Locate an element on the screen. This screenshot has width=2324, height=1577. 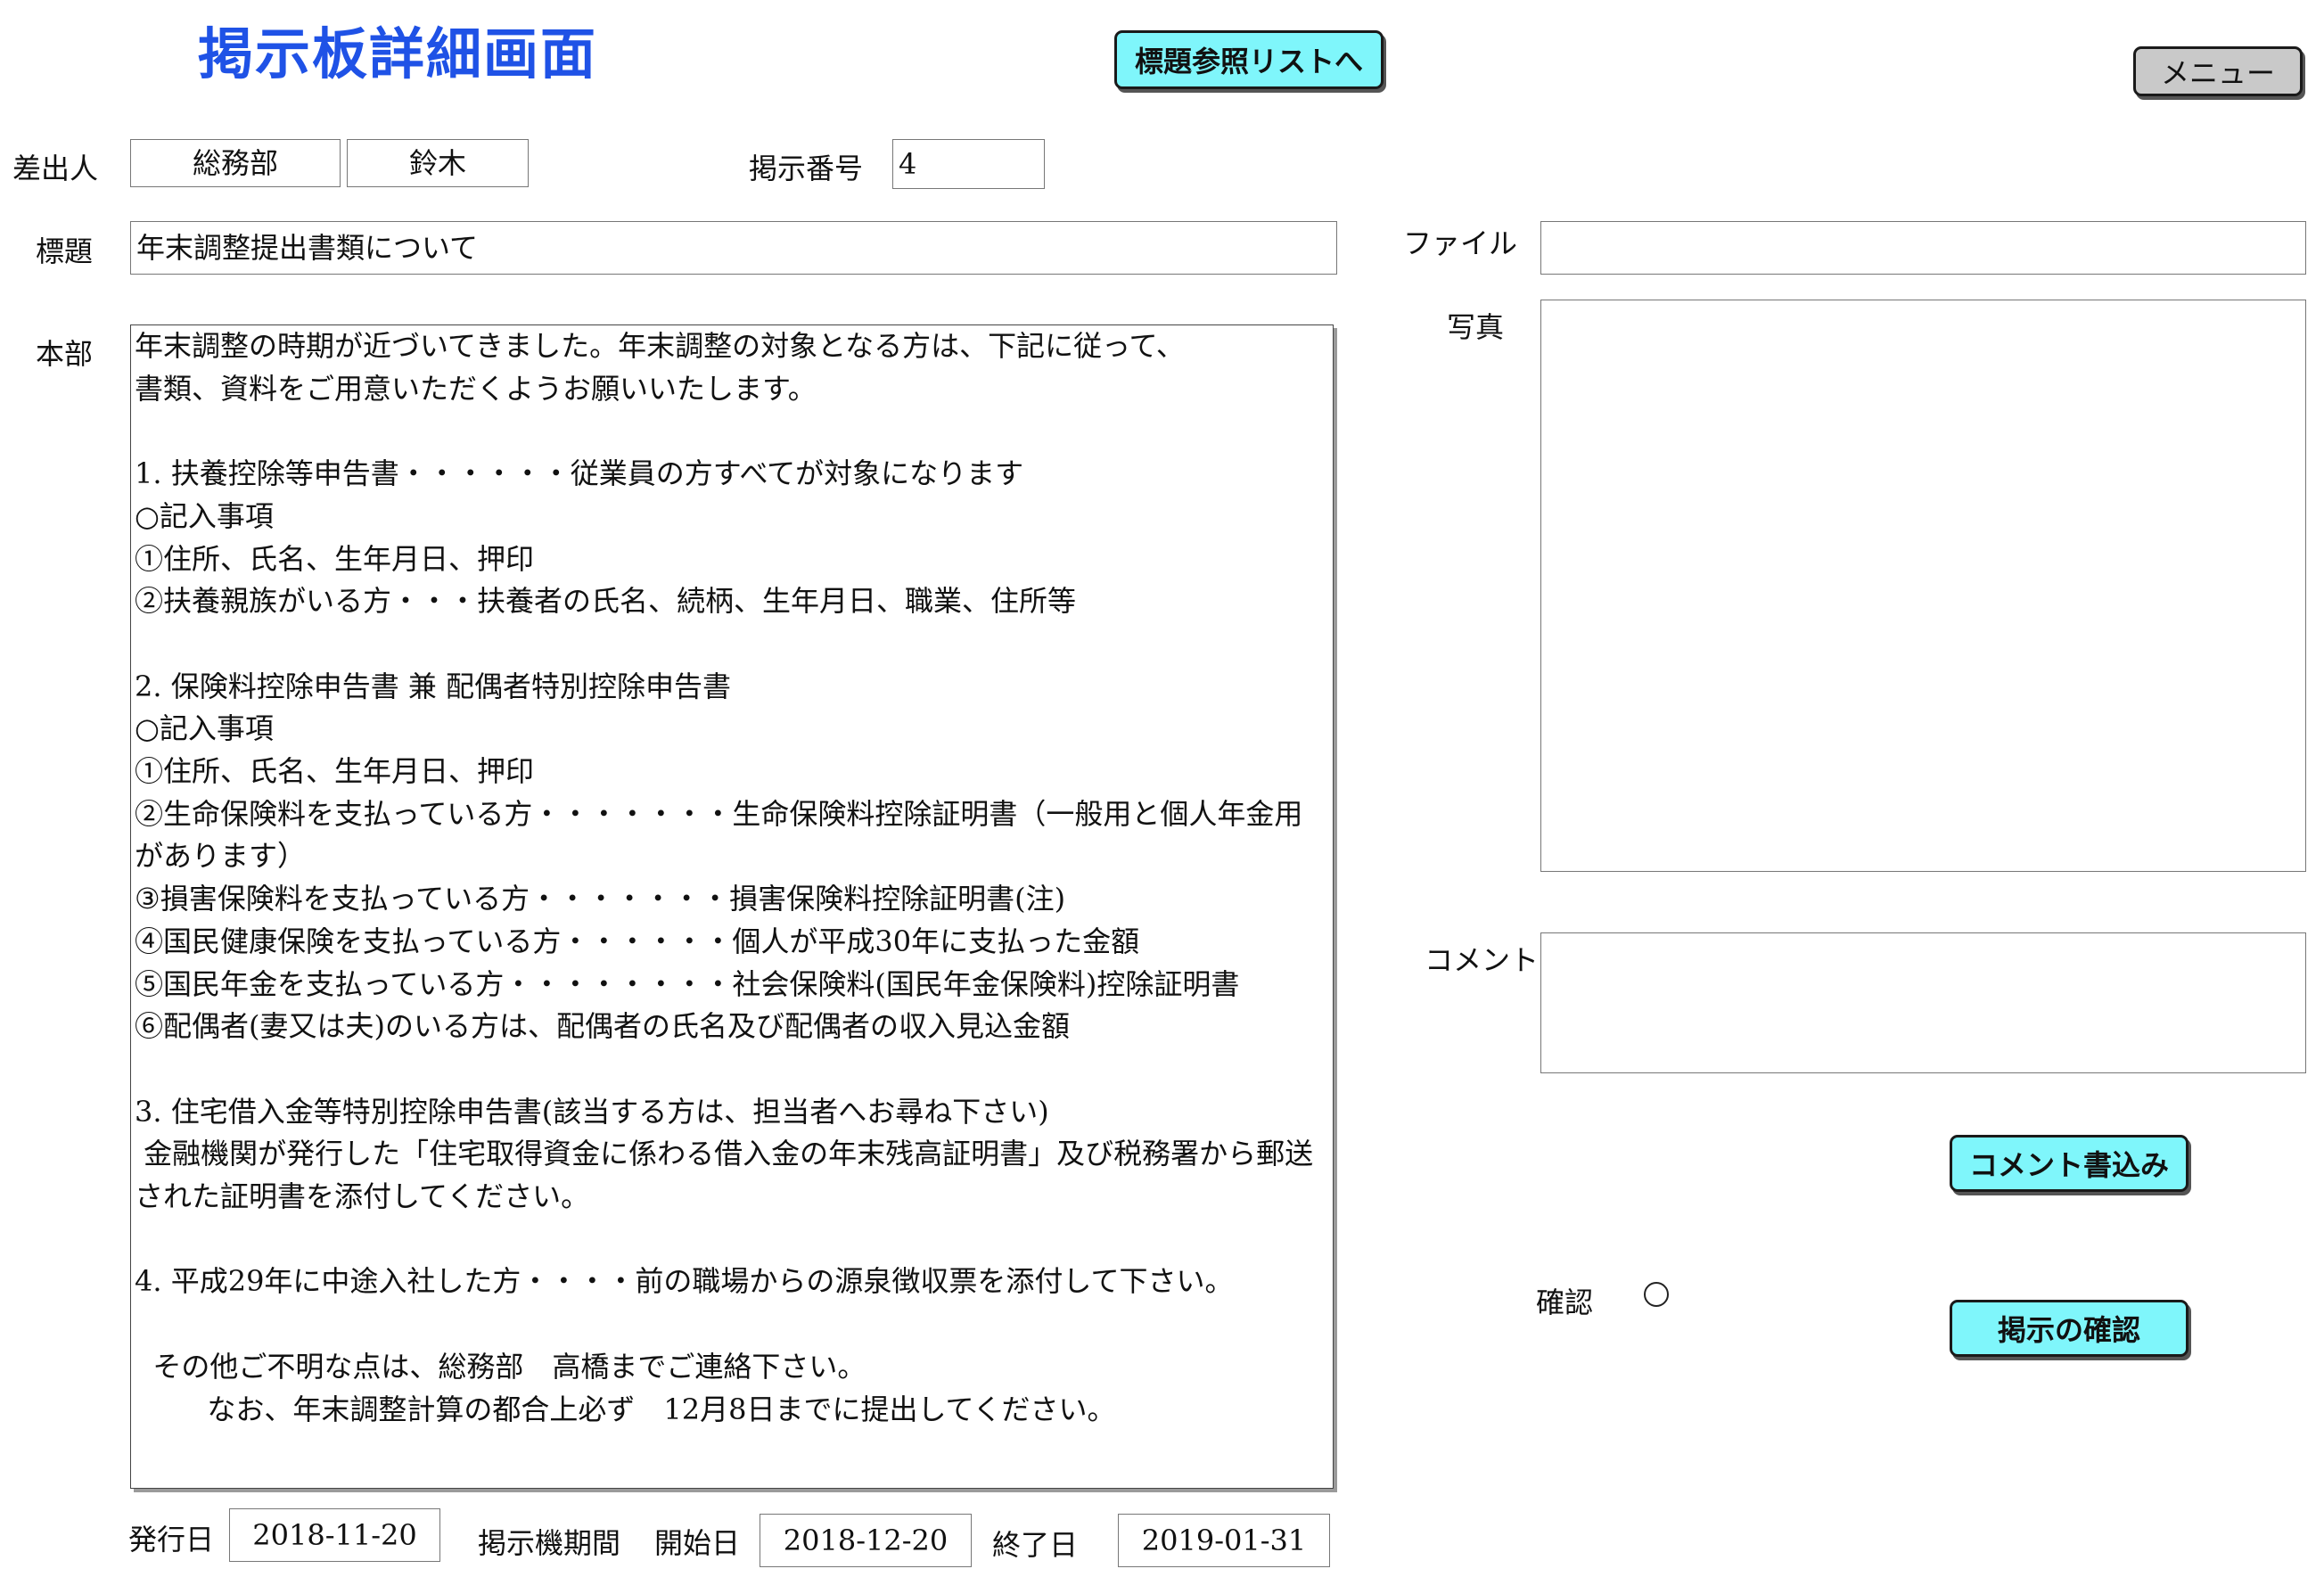
start-date-field: 2018-12-20 is located at coordinates (866, 1541).